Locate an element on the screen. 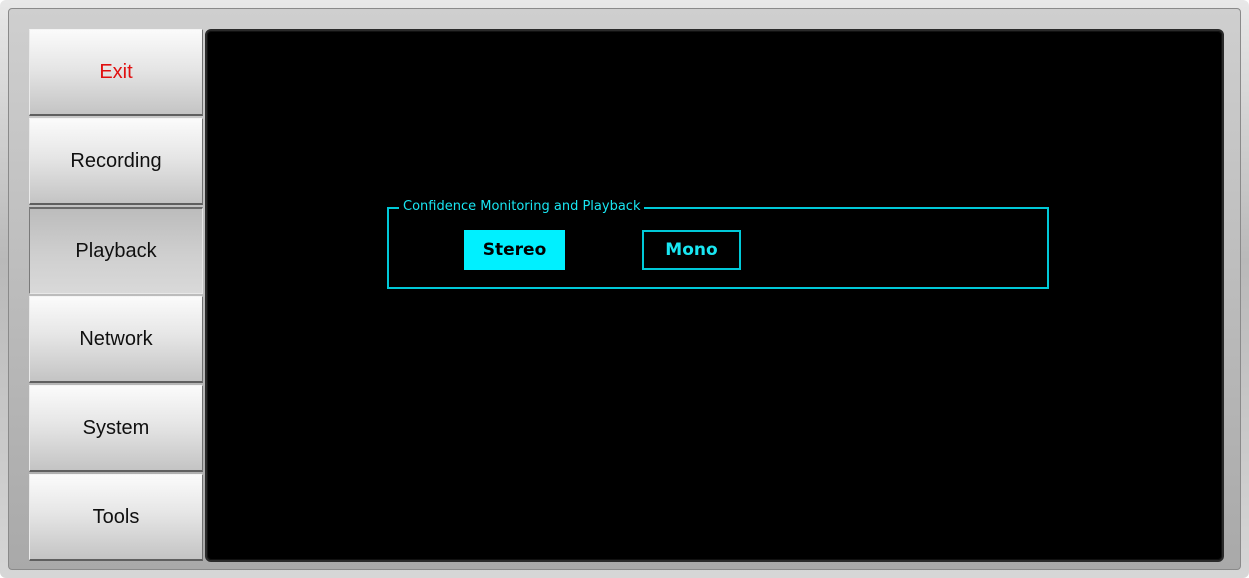 This screenshot has width=1249, height=578. stereo-button: Stereo is located at coordinates (514, 250).